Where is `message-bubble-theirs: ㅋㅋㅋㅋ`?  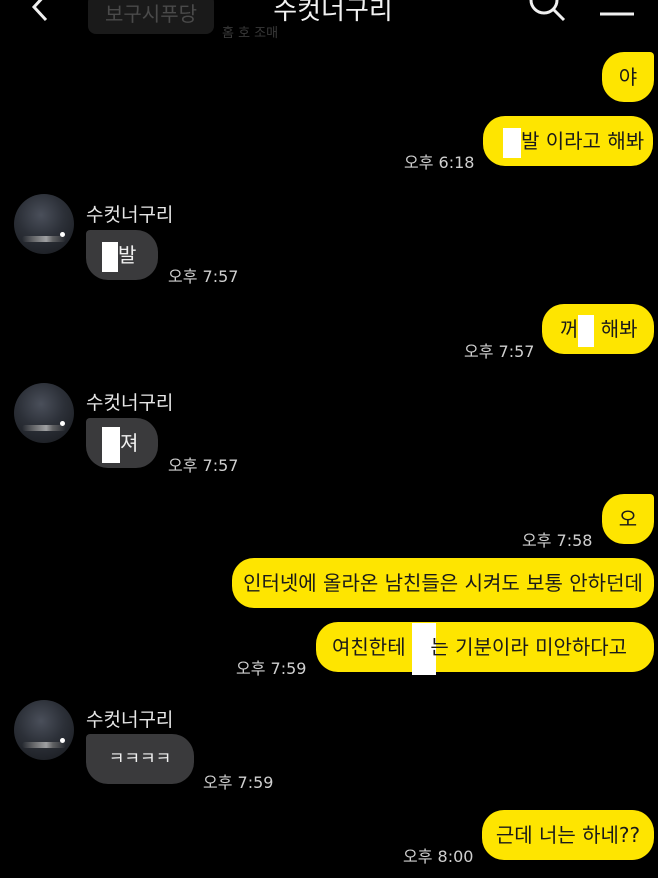 message-bubble-theirs: ㅋㅋㅋㅋ is located at coordinates (140, 759).